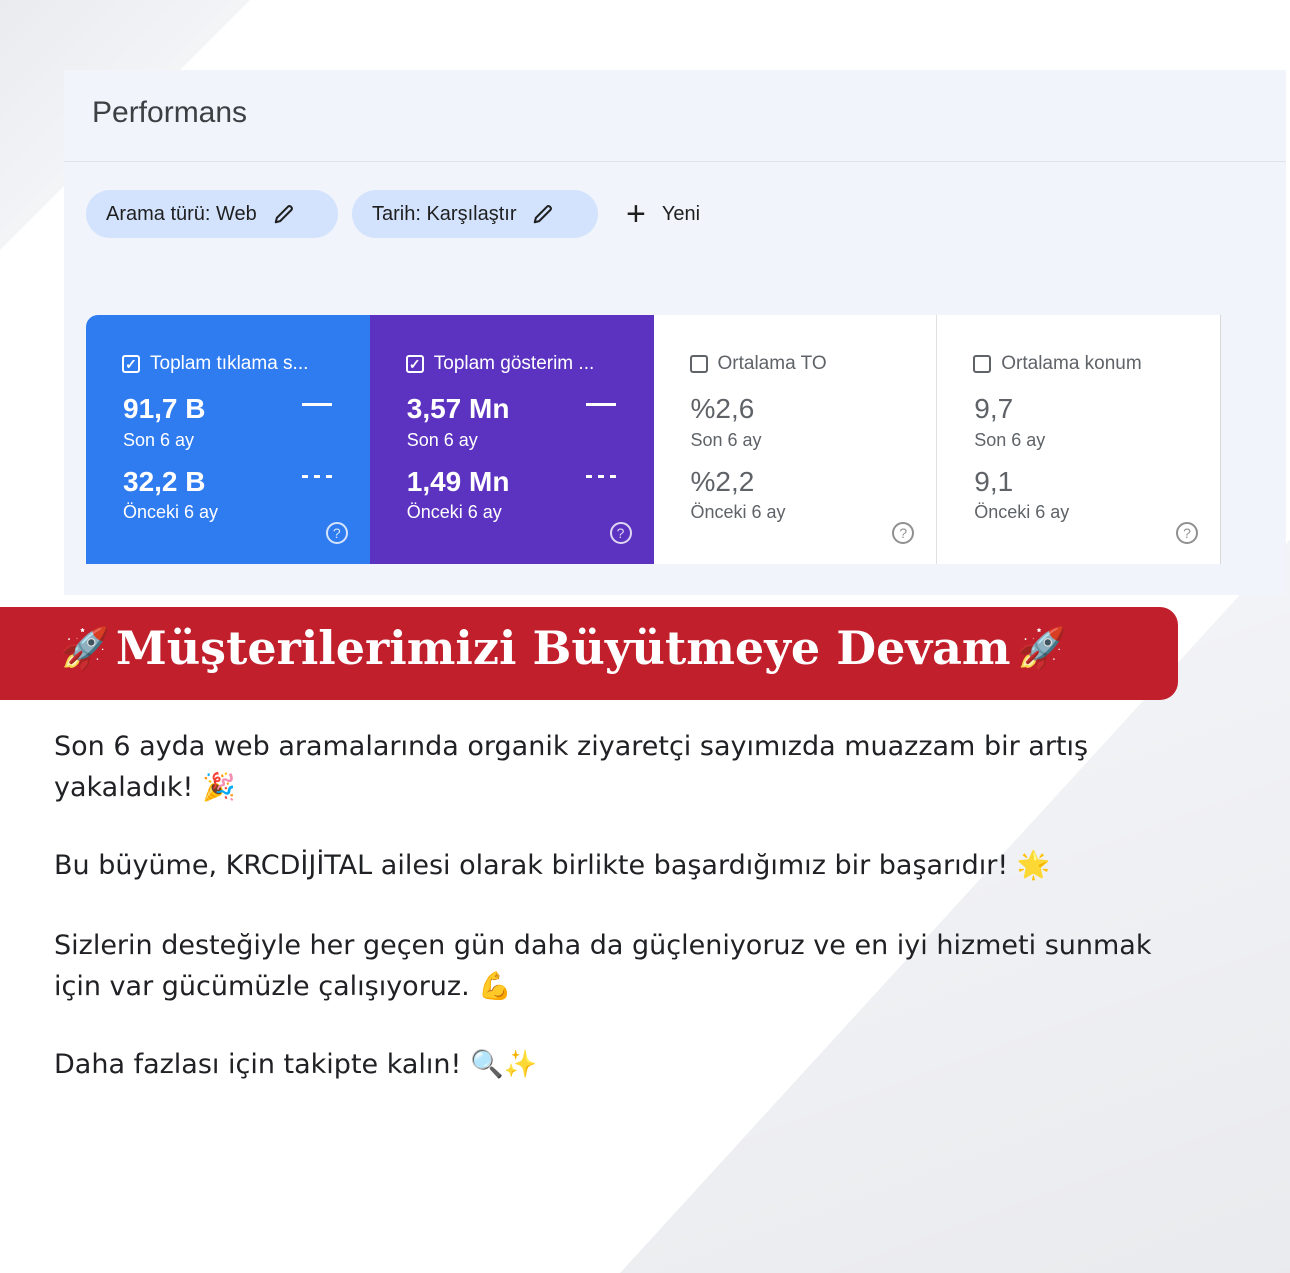 Image resolution: width=1290 pixels, height=1273 pixels. Describe the element at coordinates (170, 112) in the screenshot. I see `page-title: Performans` at that location.